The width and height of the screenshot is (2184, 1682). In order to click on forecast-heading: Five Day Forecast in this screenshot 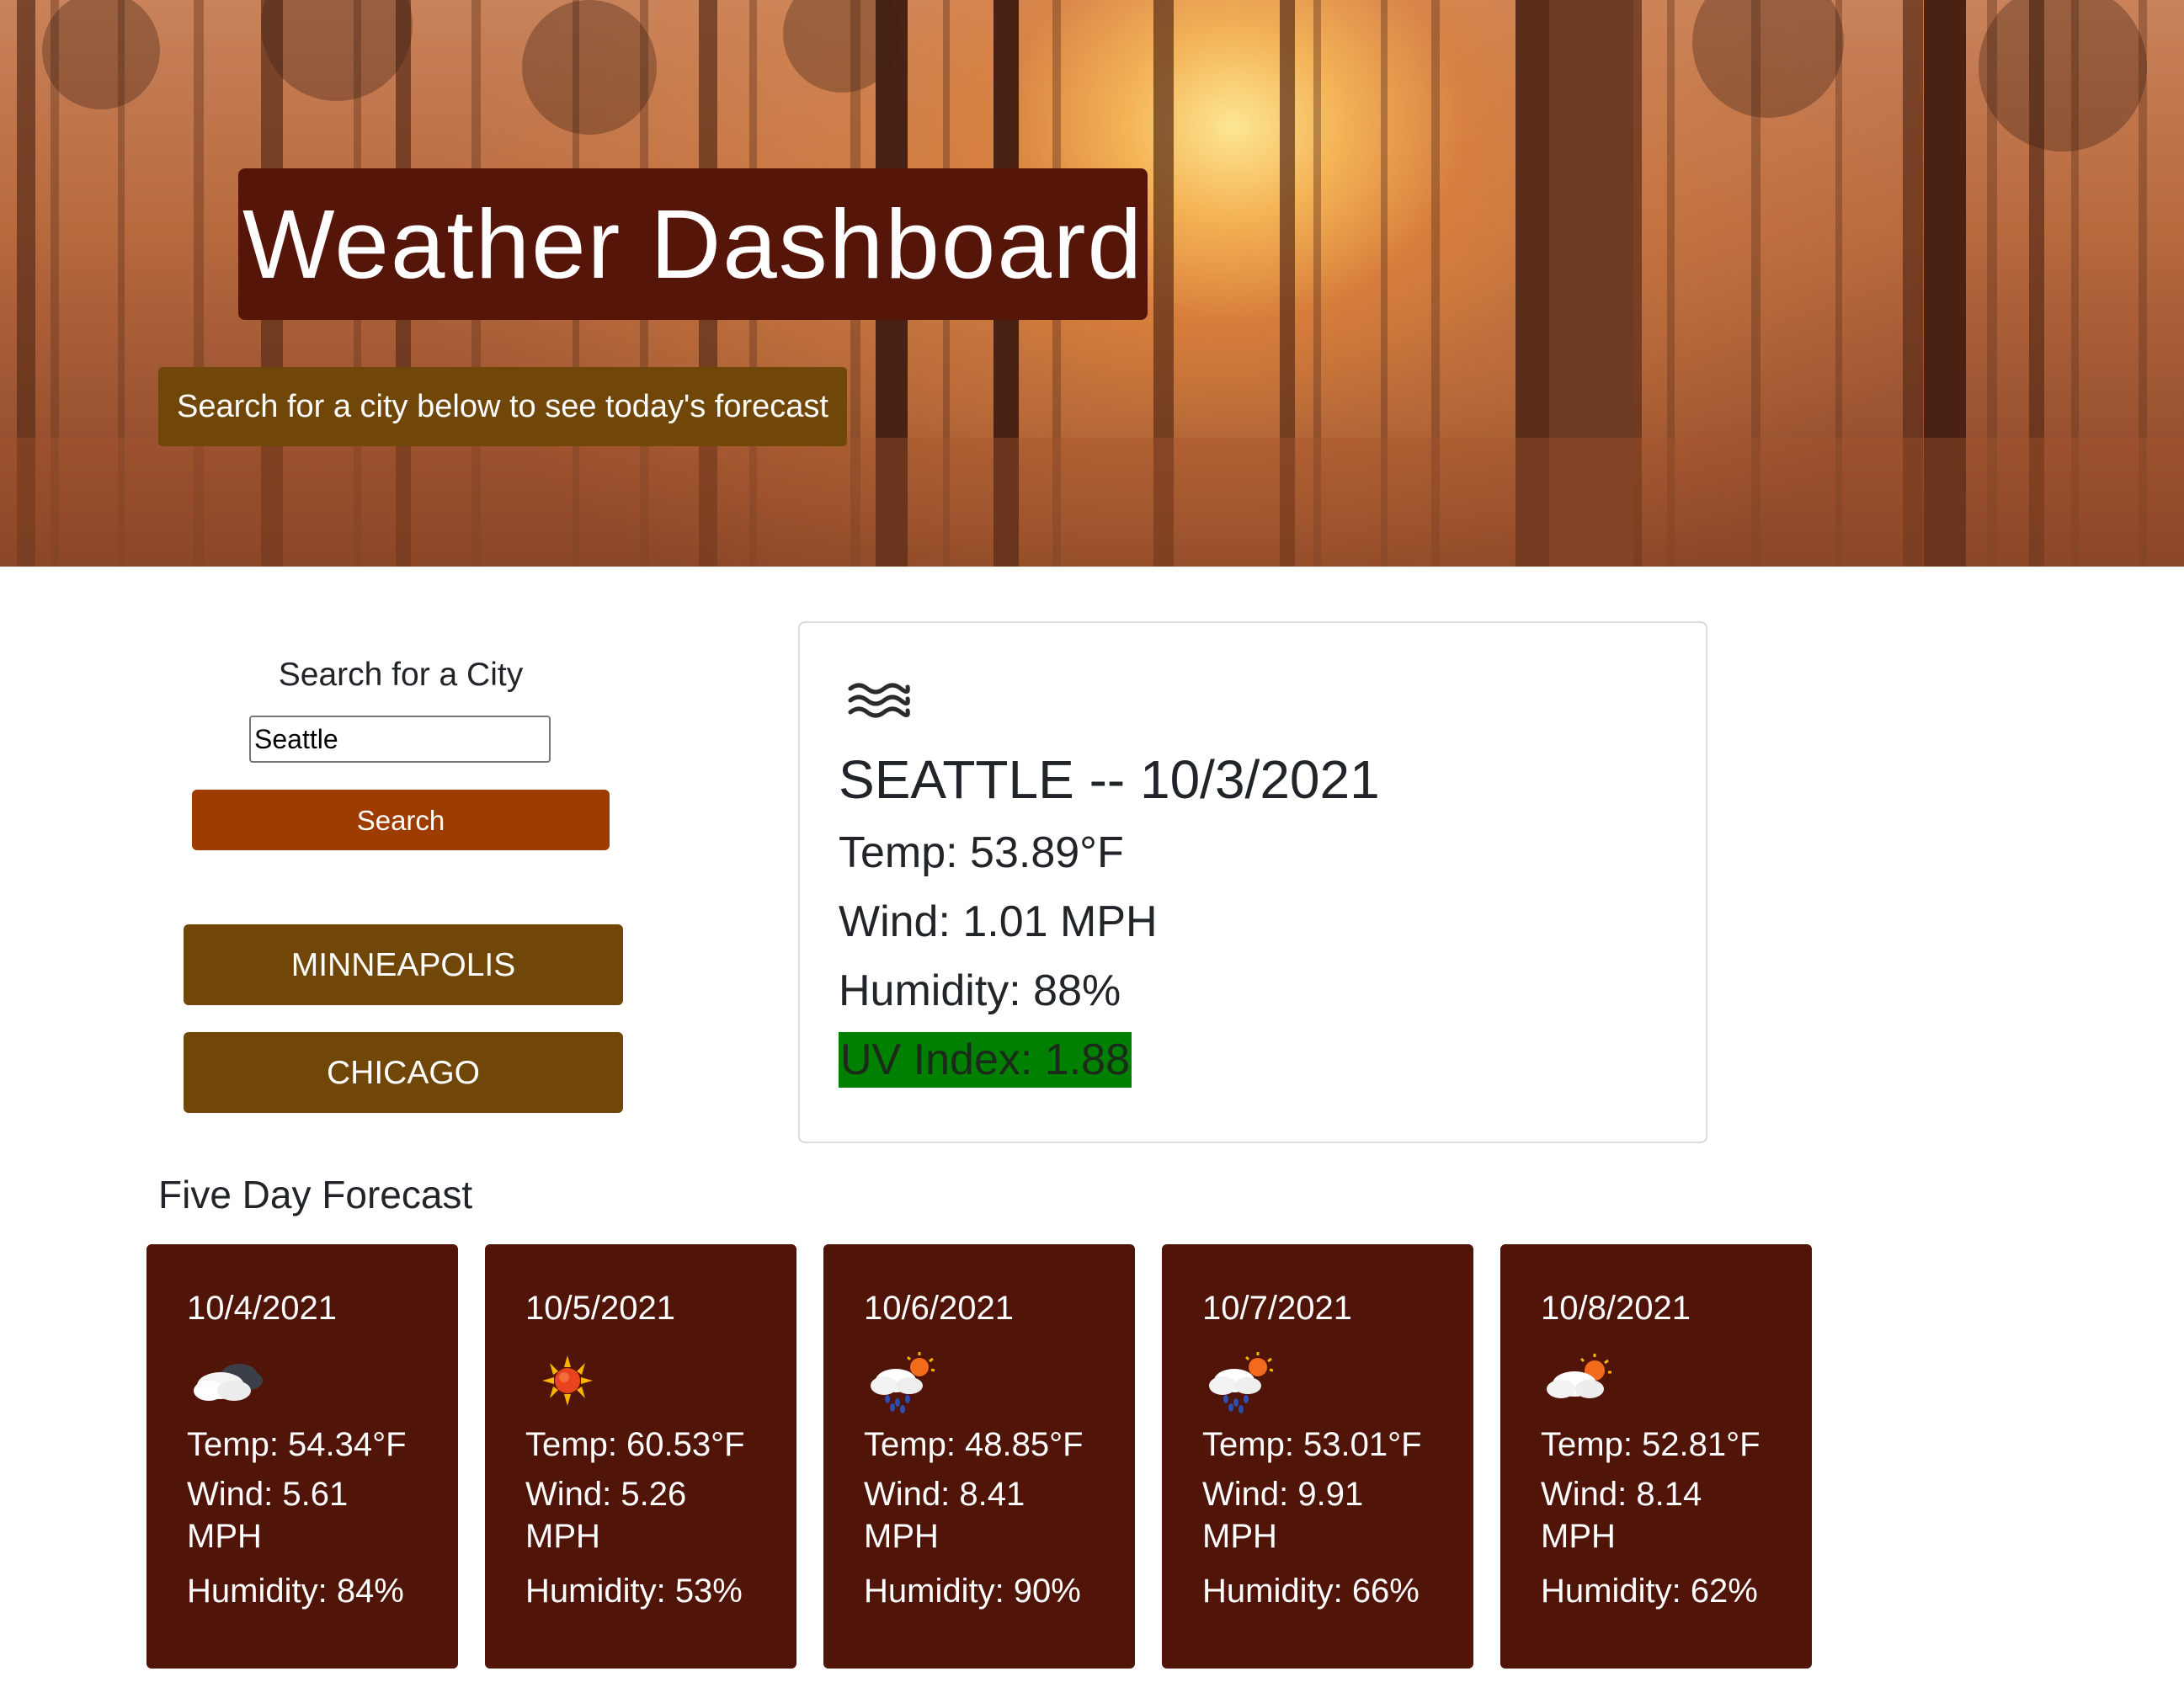, I will do `click(315, 1194)`.